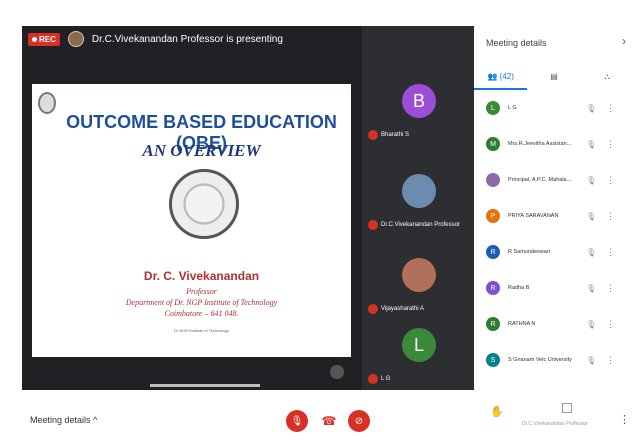  What do you see at coordinates (201, 291) in the screenshot?
I see `slide-role: Professor` at bounding box center [201, 291].